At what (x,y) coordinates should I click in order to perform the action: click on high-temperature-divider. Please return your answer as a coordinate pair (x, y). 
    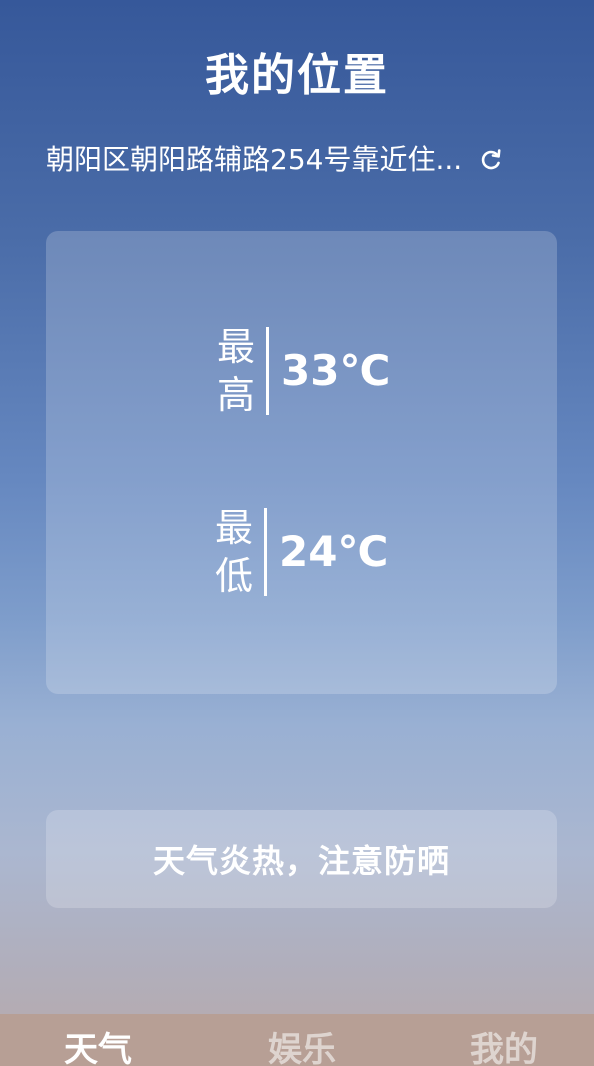
    Looking at the image, I should click on (267, 371).